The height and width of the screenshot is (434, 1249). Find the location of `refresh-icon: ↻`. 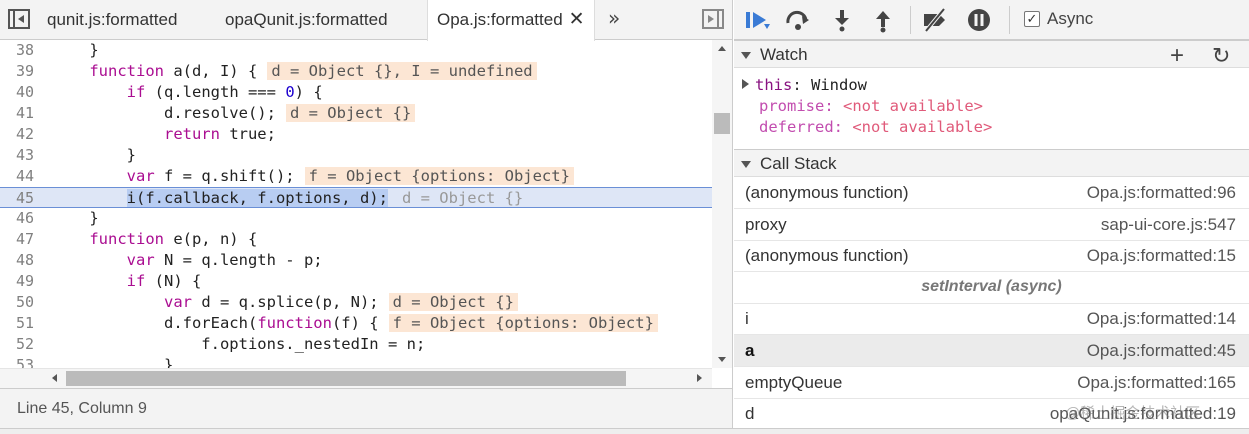

refresh-icon: ↻ is located at coordinates (1221, 56).